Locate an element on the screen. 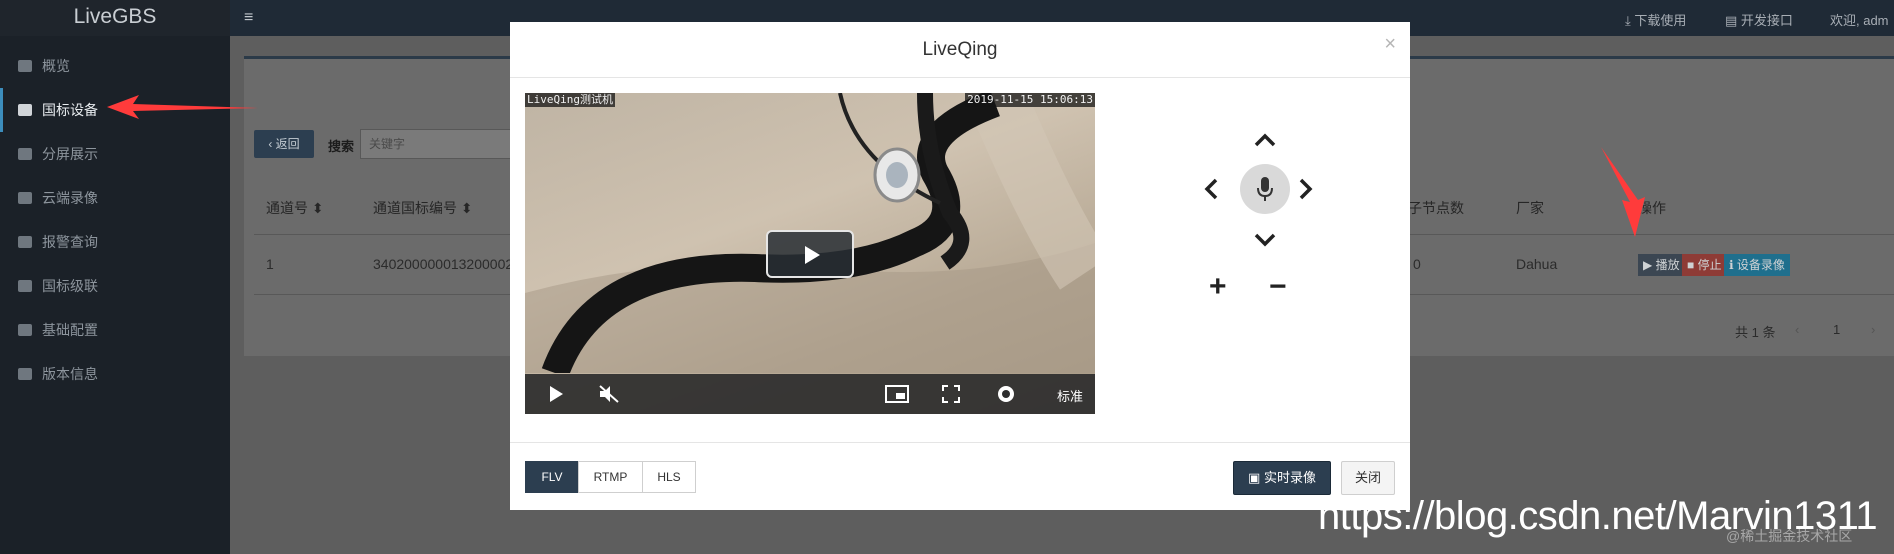  big-play-button is located at coordinates (810, 254).